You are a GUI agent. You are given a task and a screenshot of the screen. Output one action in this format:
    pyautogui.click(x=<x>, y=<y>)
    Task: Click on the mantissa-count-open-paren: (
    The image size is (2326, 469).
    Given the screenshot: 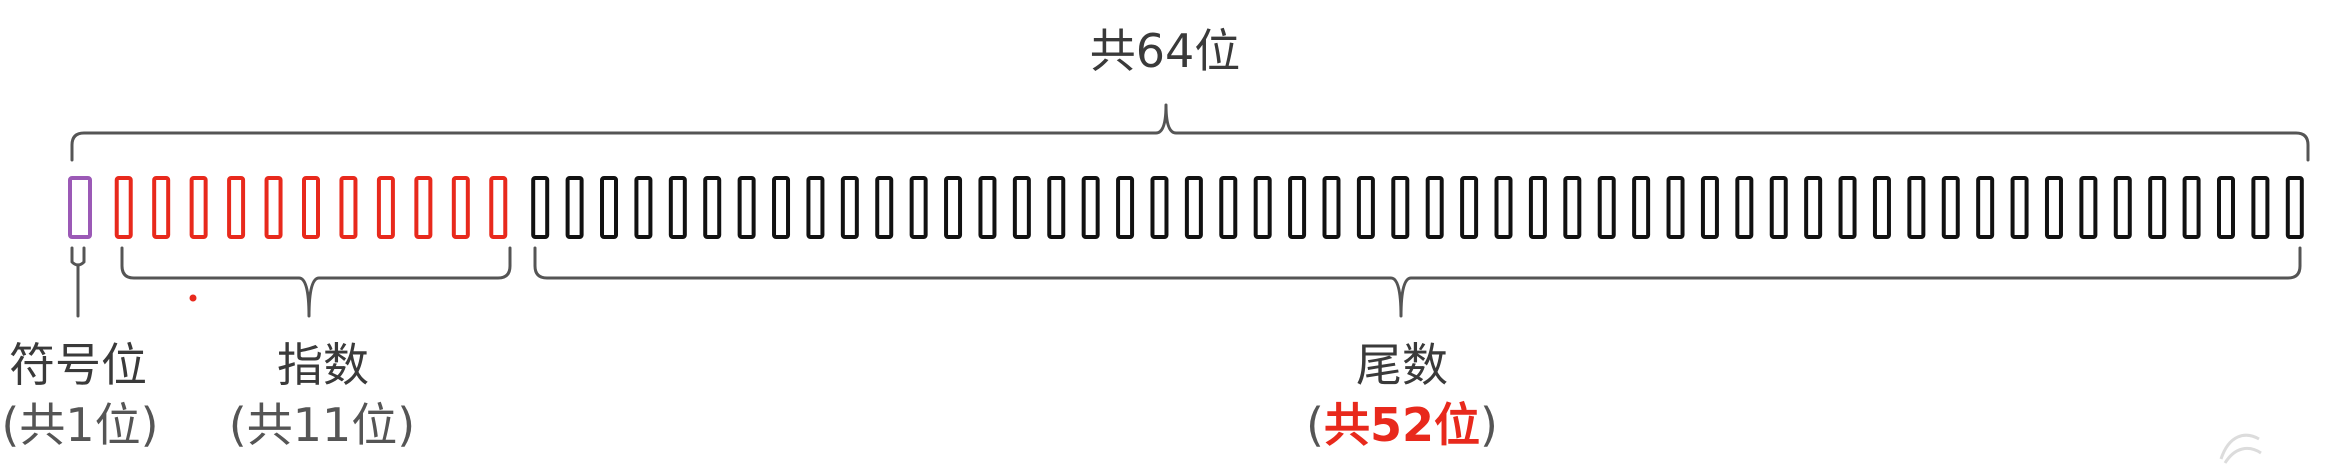 What is the action you would take?
    pyautogui.click(x=1315, y=425)
    